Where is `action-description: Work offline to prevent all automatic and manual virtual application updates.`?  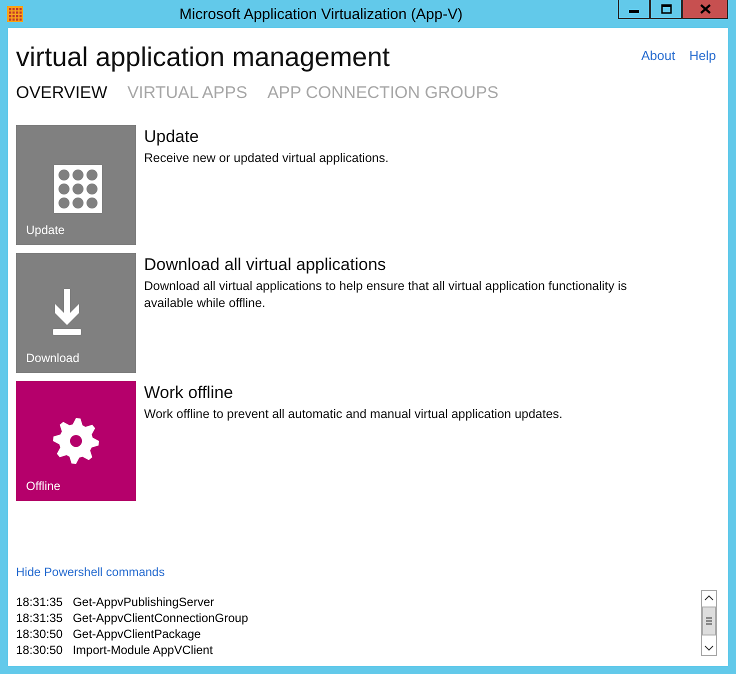
action-description: Work offline to prevent all automatic and manual virtual application updates. is located at coordinates (353, 414).